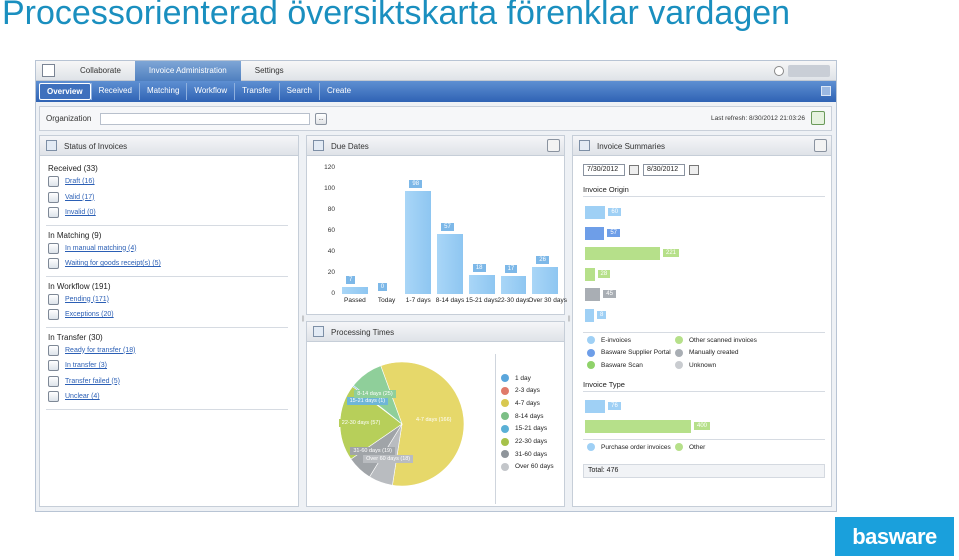  What do you see at coordinates (318, 331) in the screenshot?
I see `hourglass-icon` at bounding box center [318, 331].